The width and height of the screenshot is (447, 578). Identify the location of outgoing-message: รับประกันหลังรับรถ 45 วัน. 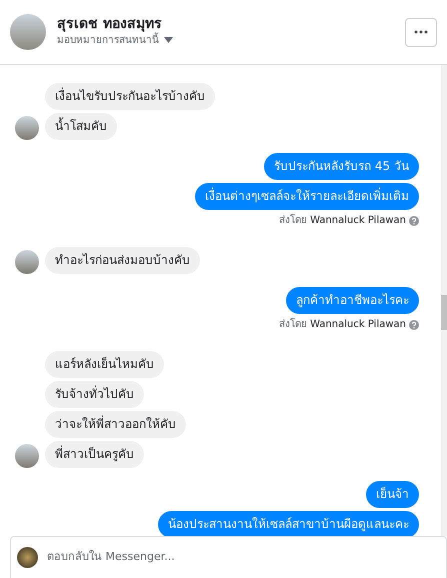
(341, 166).